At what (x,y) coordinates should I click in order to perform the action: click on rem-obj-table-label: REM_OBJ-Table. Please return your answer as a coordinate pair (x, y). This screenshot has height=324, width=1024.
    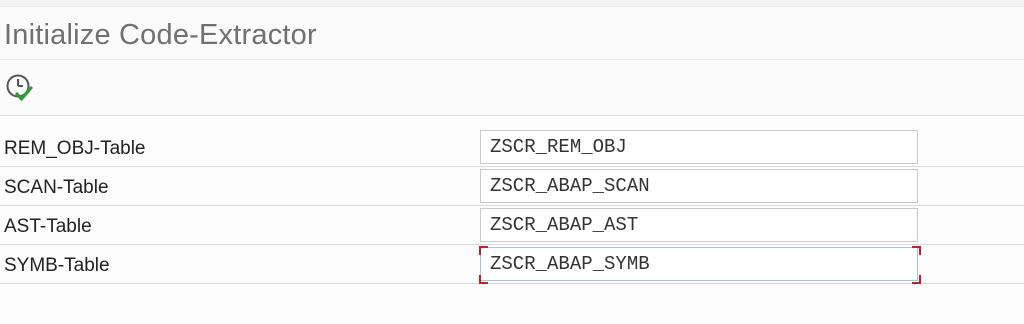
    Looking at the image, I should click on (75, 148).